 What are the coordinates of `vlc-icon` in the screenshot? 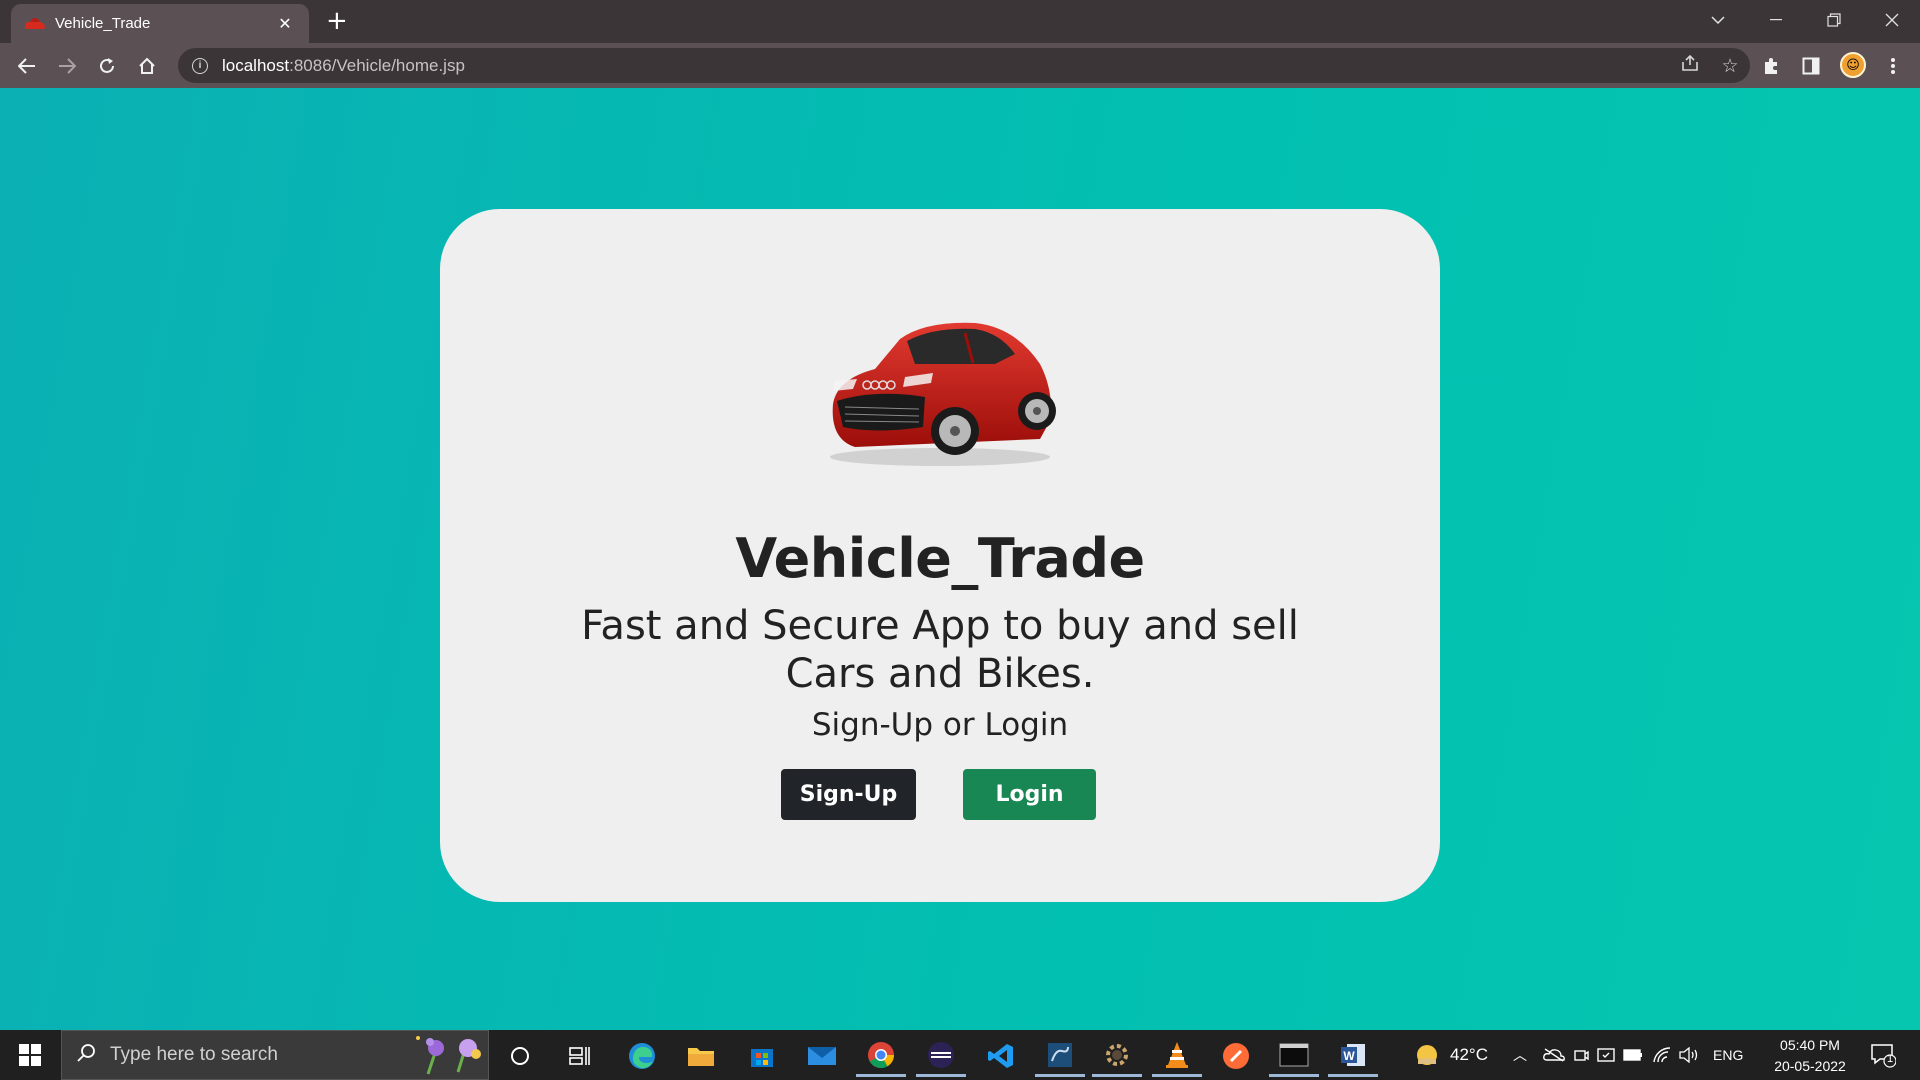 It's located at (1177, 1056).